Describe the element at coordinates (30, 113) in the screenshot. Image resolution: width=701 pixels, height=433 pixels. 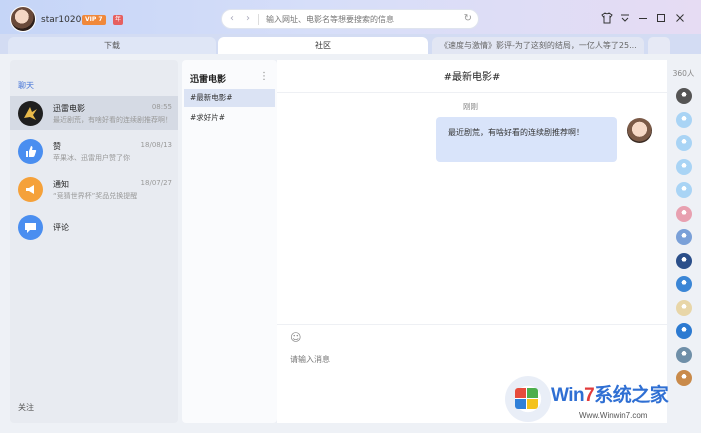
I see `movie-logo-icon` at that location.